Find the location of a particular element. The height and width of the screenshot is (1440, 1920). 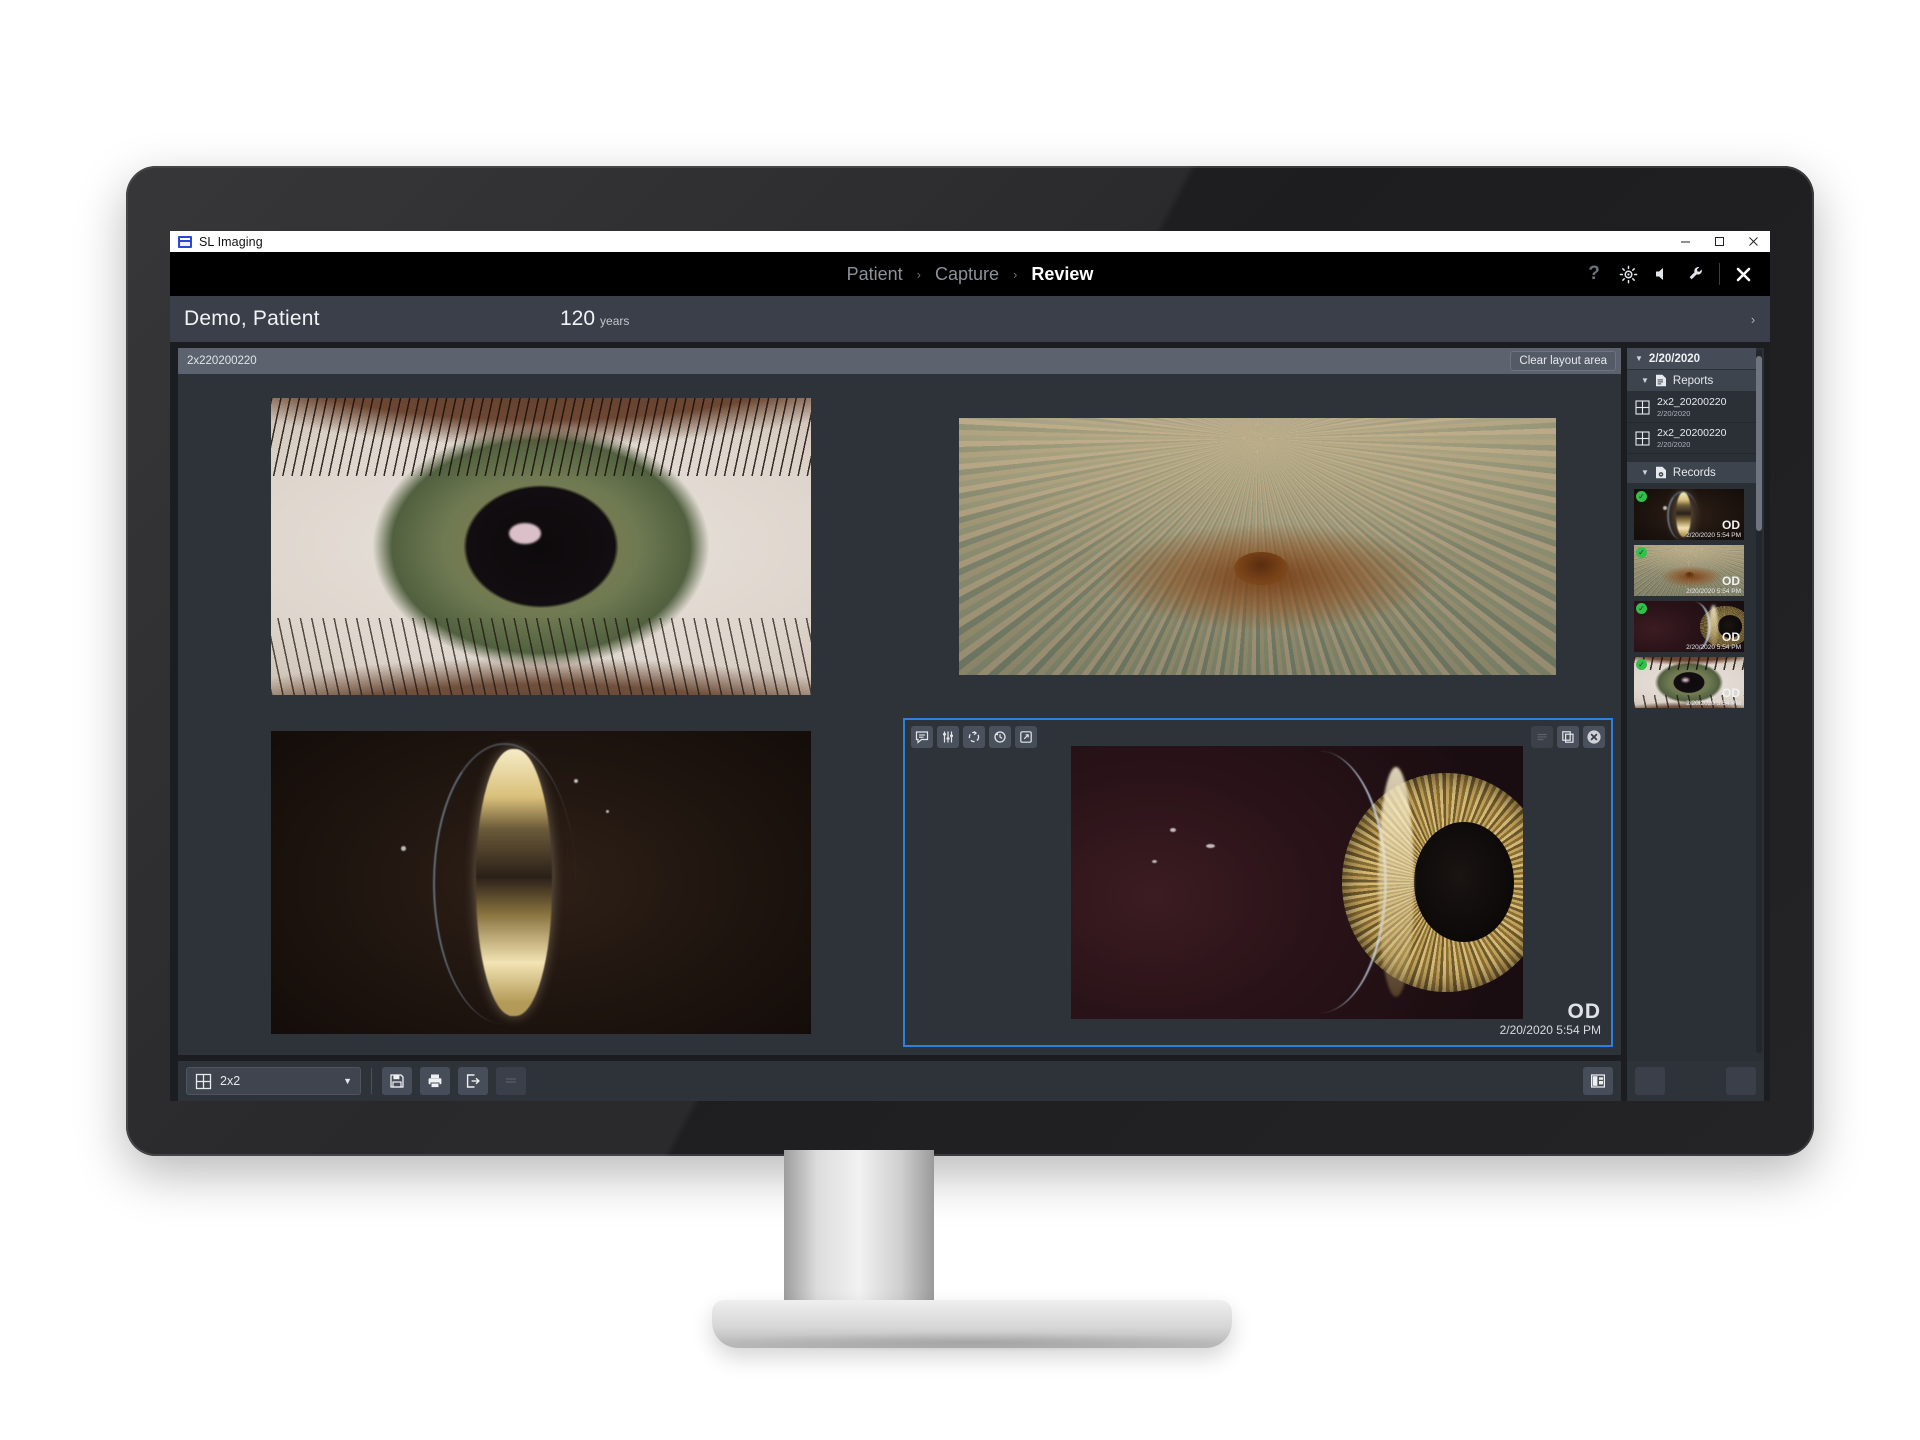

image-thumbnail-iris-closeup is located at coordinates (1258, 547).